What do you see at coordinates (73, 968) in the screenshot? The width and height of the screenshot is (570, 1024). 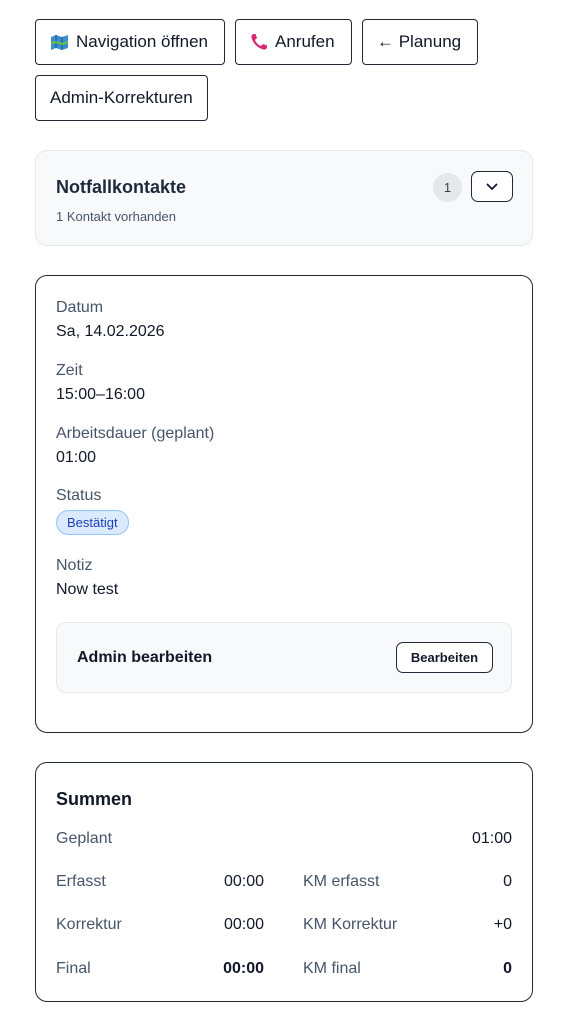 I see `final-label: Final` at bounding box center [73, 968].